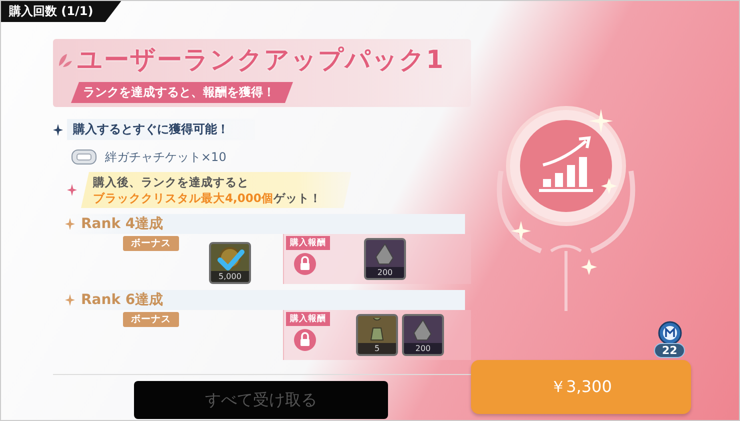  What do you see at coordinates (61, 11) in the screenshot?
I see `purchase-count-label: 購入回数 (1/1)` at bounding box center [61, 11].